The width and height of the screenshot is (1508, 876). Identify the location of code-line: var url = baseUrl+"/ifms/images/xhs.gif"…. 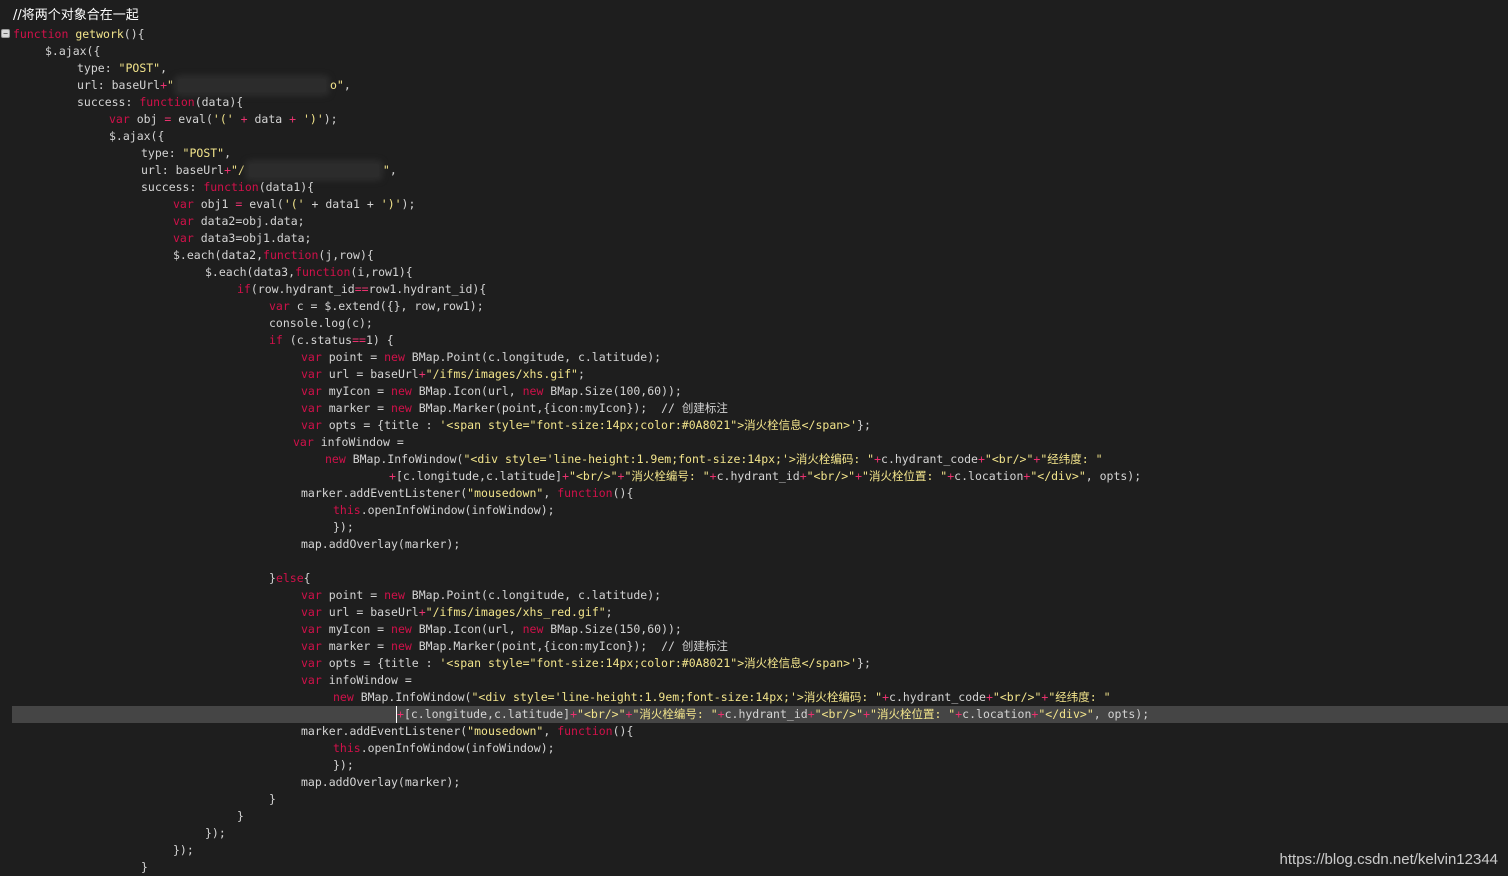
(443, 374).